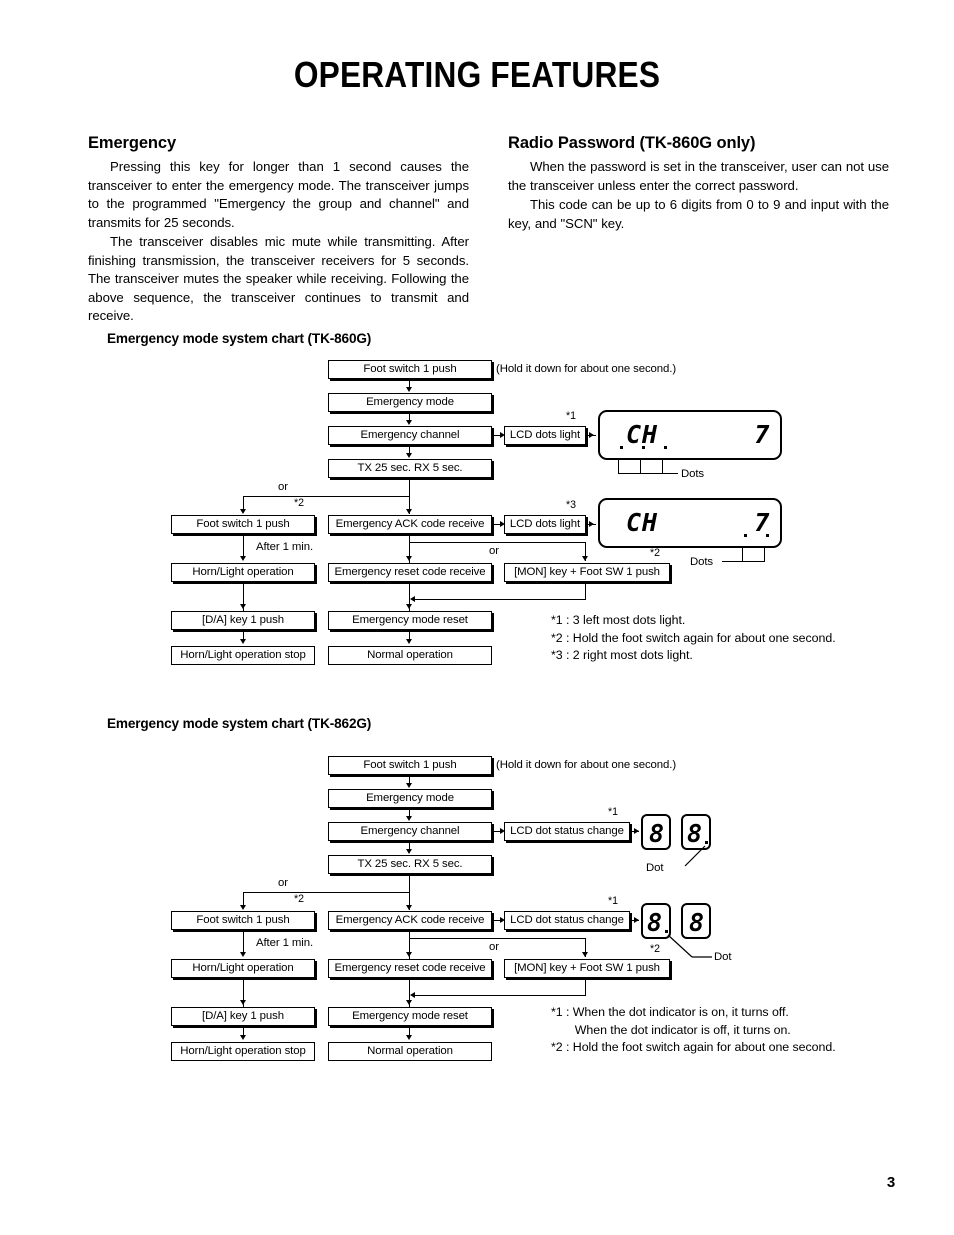 The width and height of the screenshot is (954, 1235). What do you see at coordinates (586, 765) in the screenshot?
I see `chart2-hold-note: (Hold it down for about one second.)` at bounding box center [586, 765].